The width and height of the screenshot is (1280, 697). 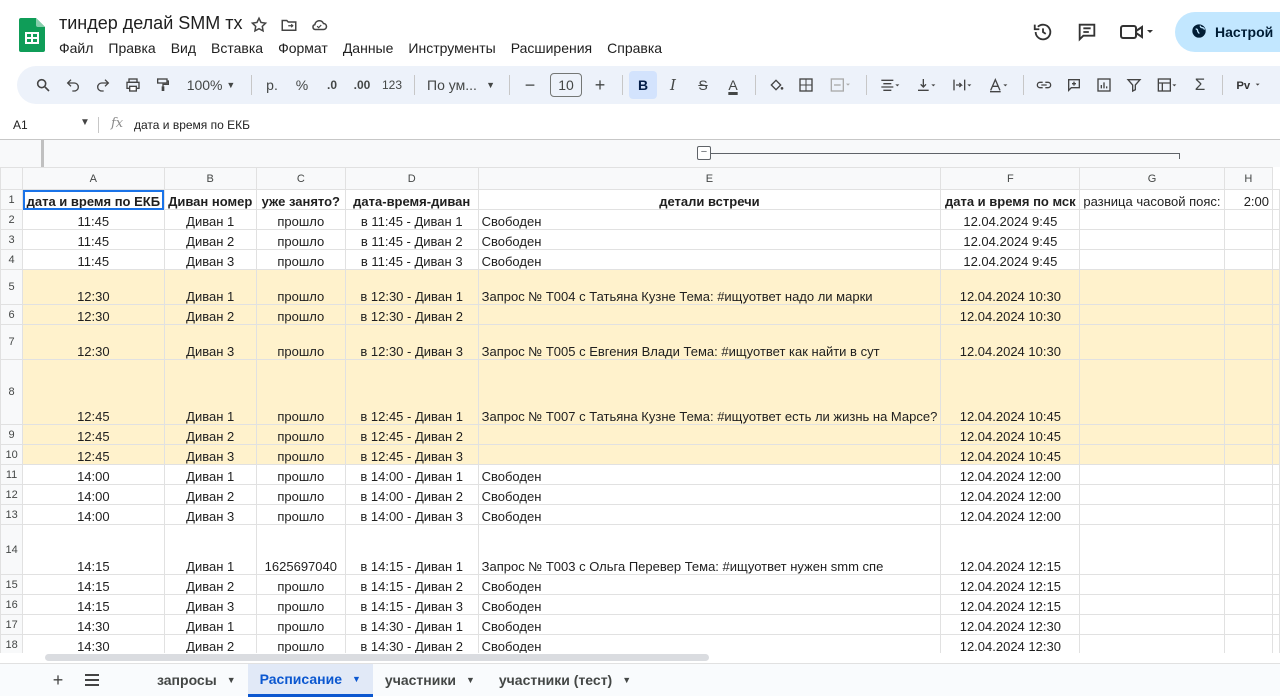 I want to click on cell-col-f: 12.04.2024 10:30, so click(x=1010, y=287).